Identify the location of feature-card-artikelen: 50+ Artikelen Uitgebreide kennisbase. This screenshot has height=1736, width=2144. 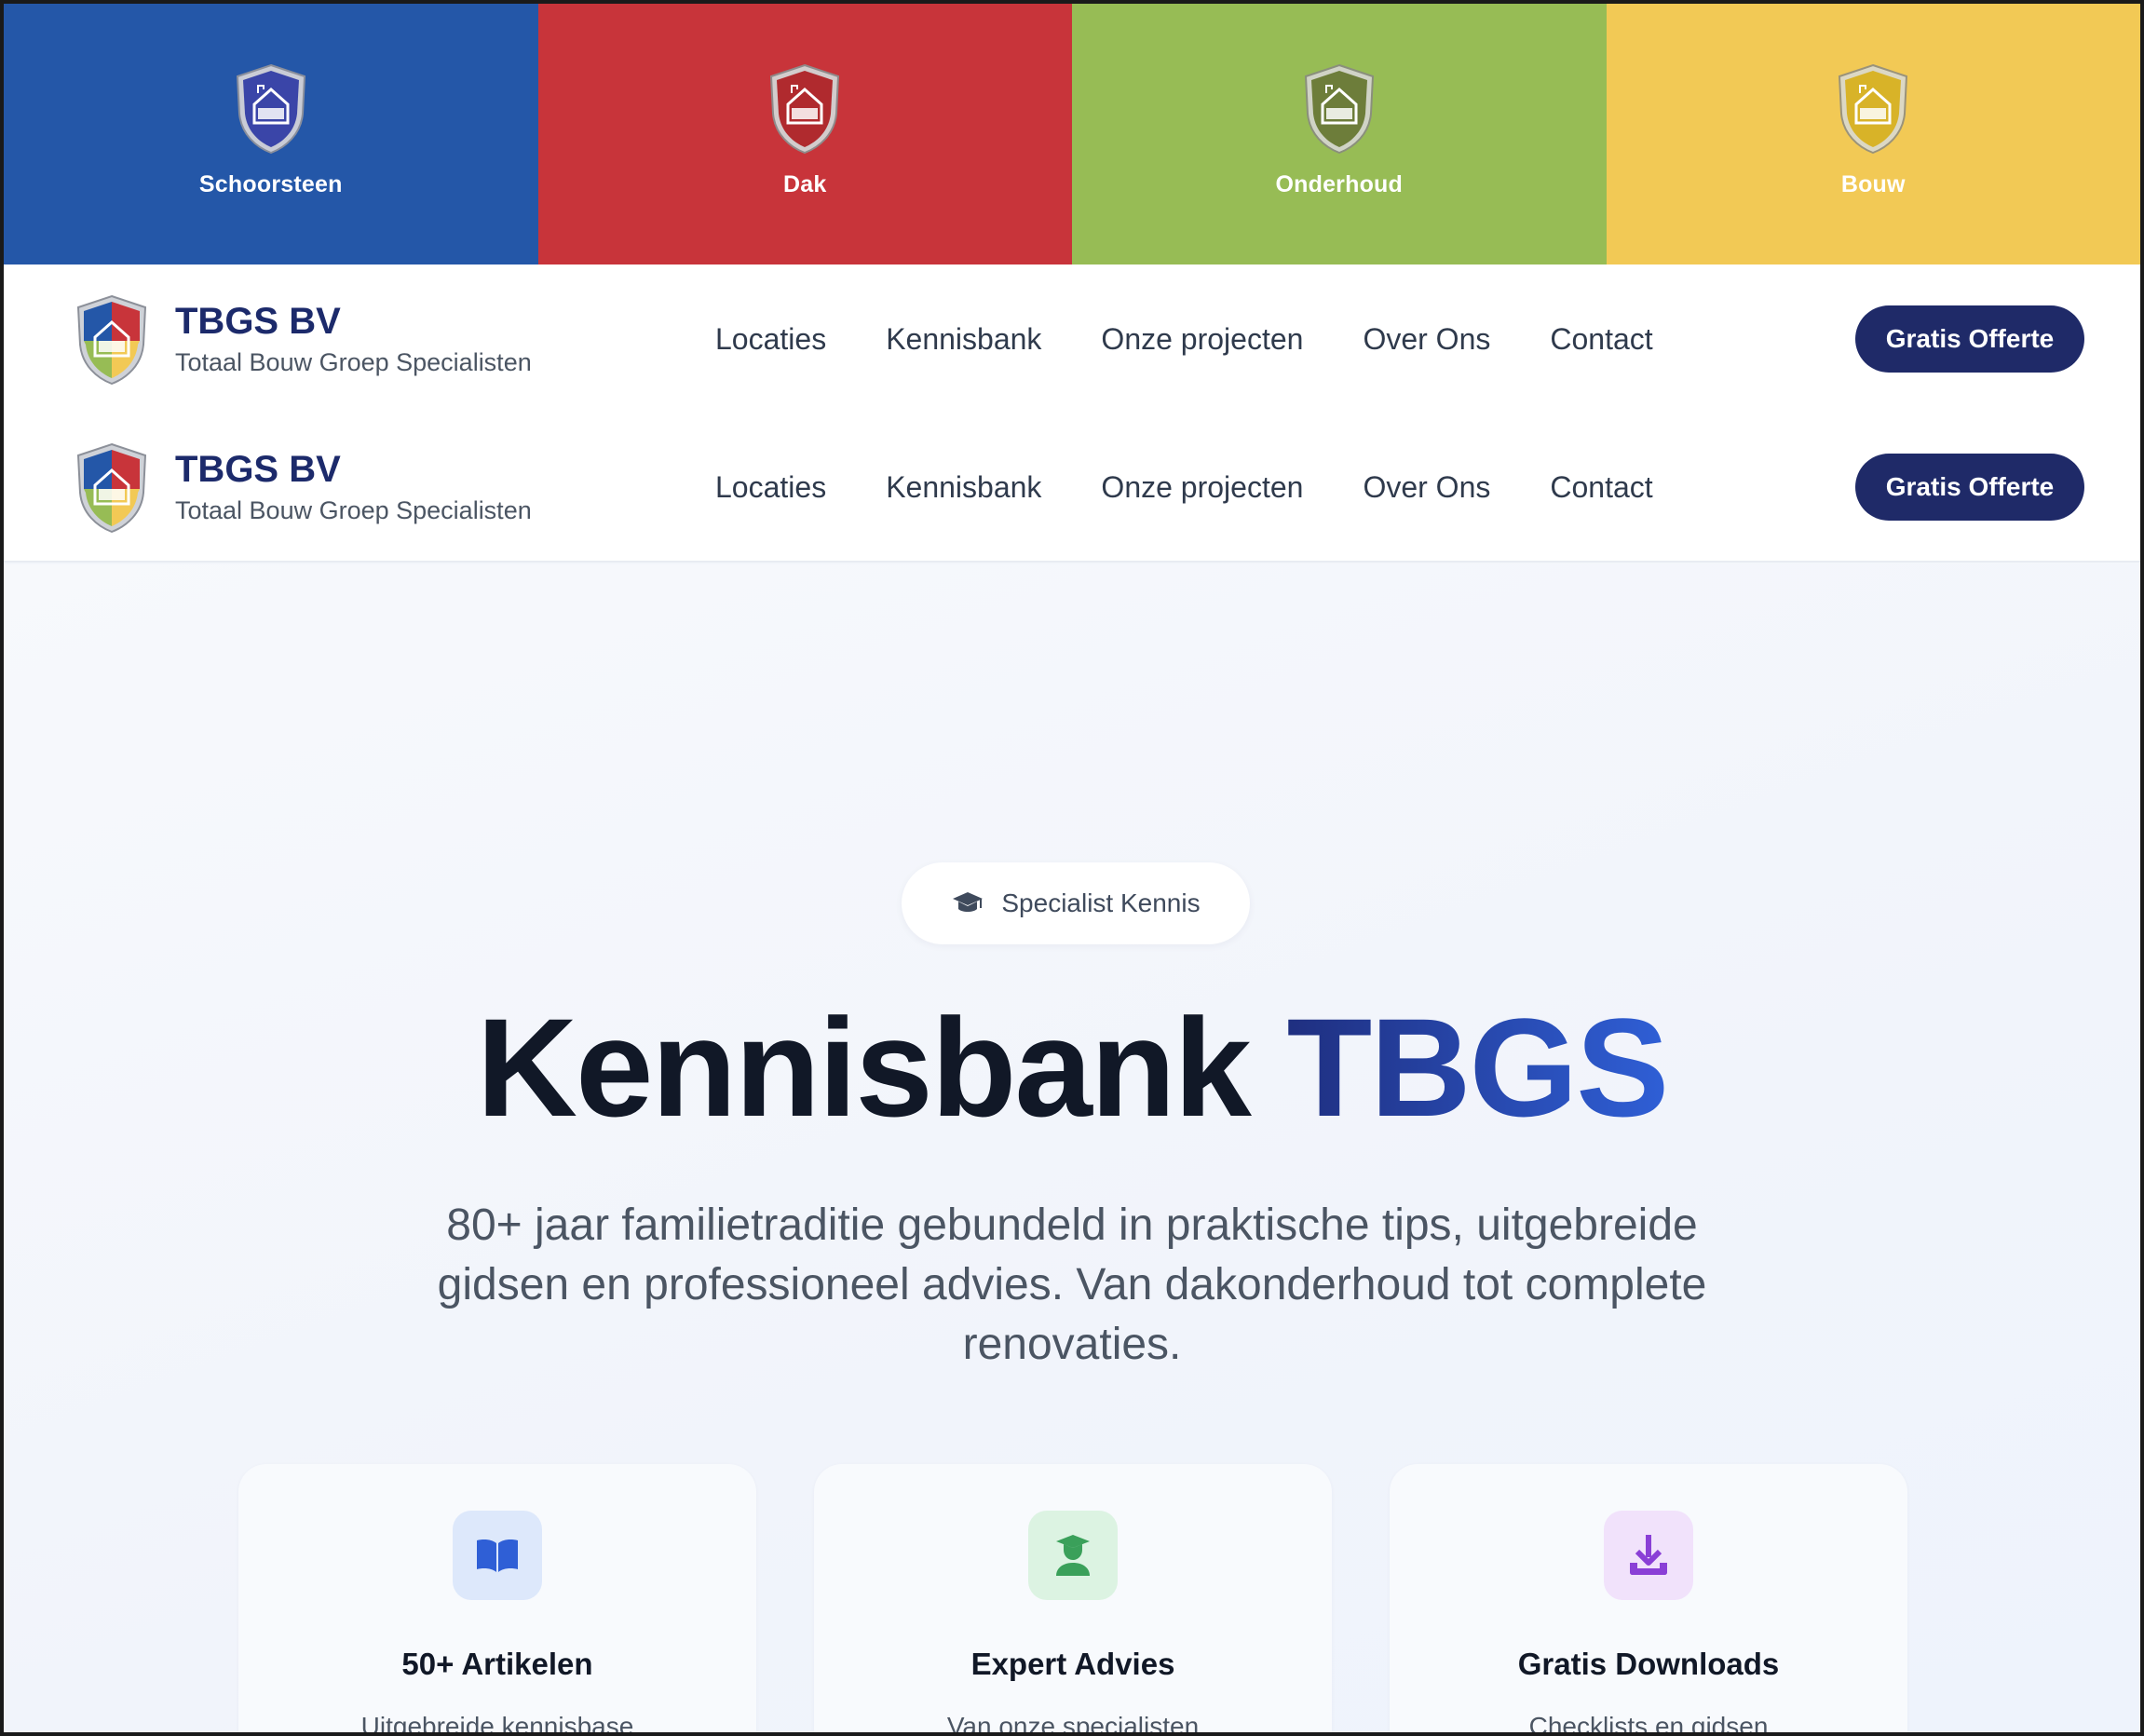
(497, 1598).